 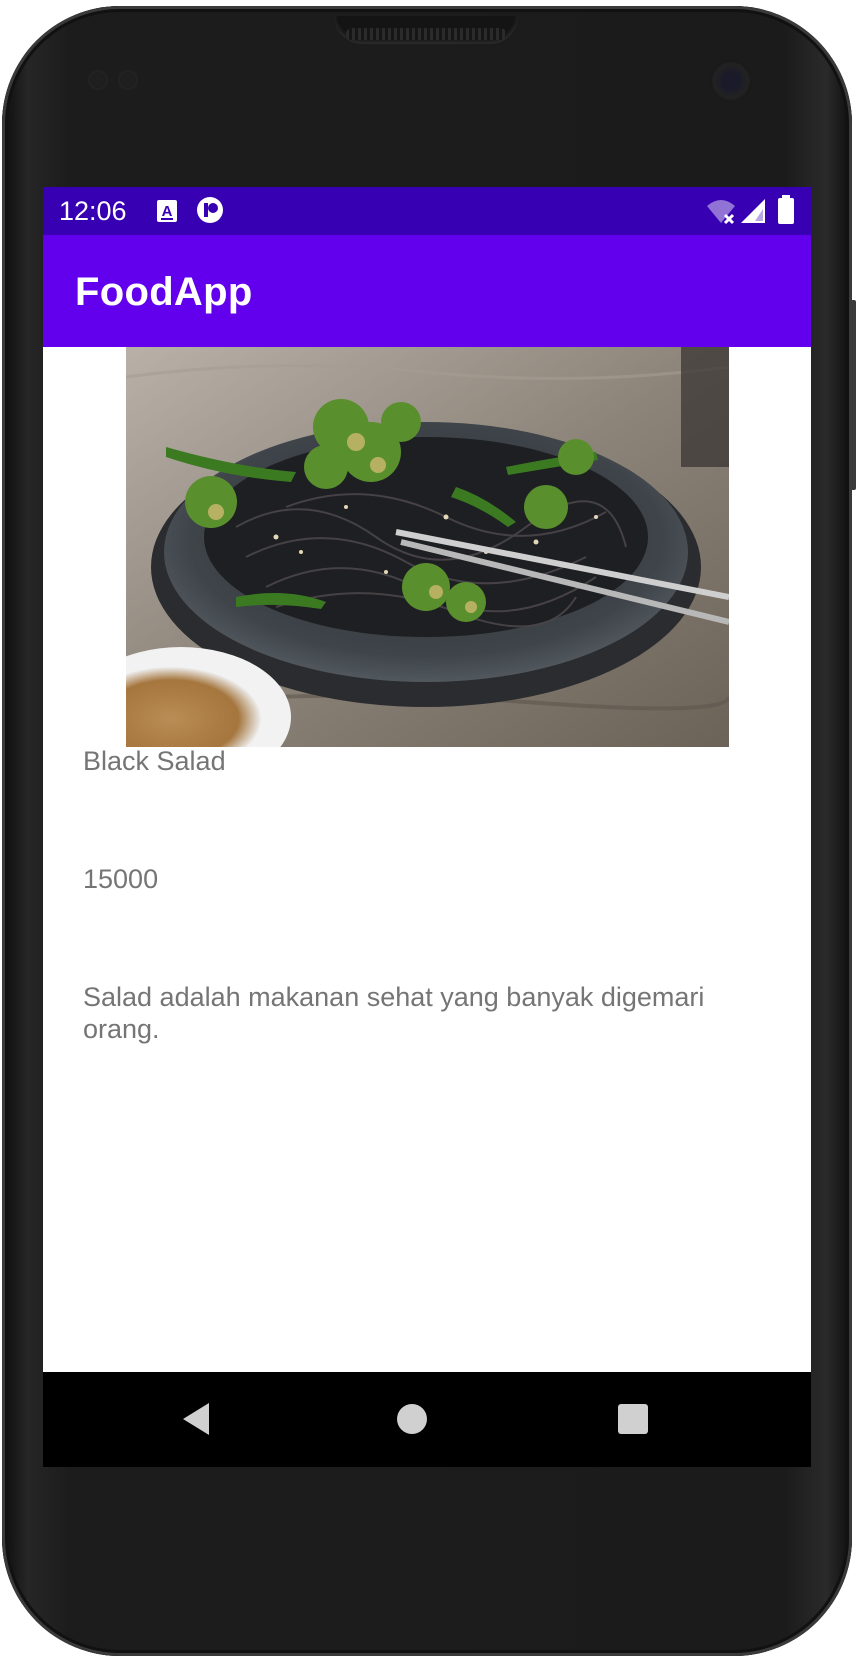 I want to click on power-button, so click(x=853, y=395).